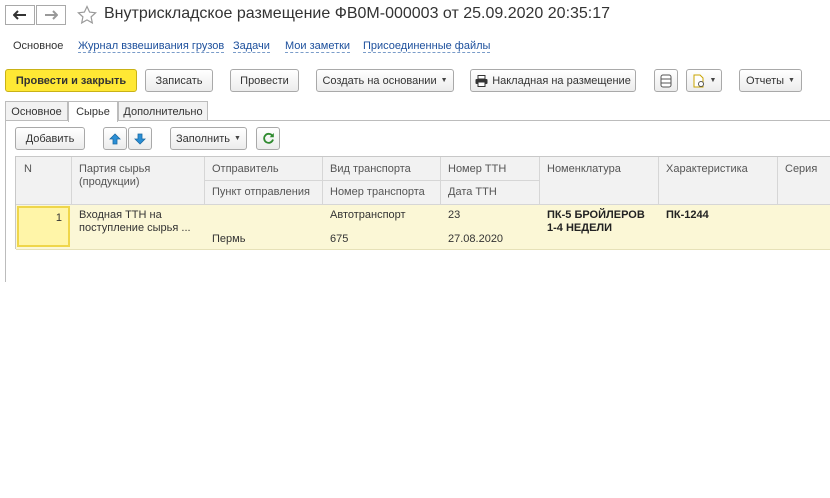  What do you see at coordinates (115, 175) in the screenshot?
I see `header-batch-label: Партия сырья (продукции)` at bounding box center [115, 175].